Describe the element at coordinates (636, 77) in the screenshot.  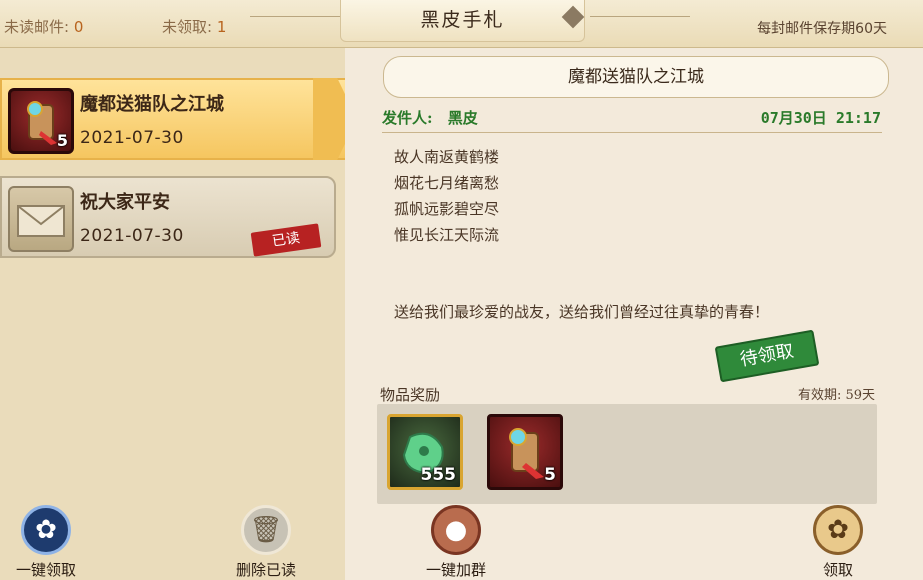
I see `mail-detail-title: 魔都送猫队之江城` at that location.